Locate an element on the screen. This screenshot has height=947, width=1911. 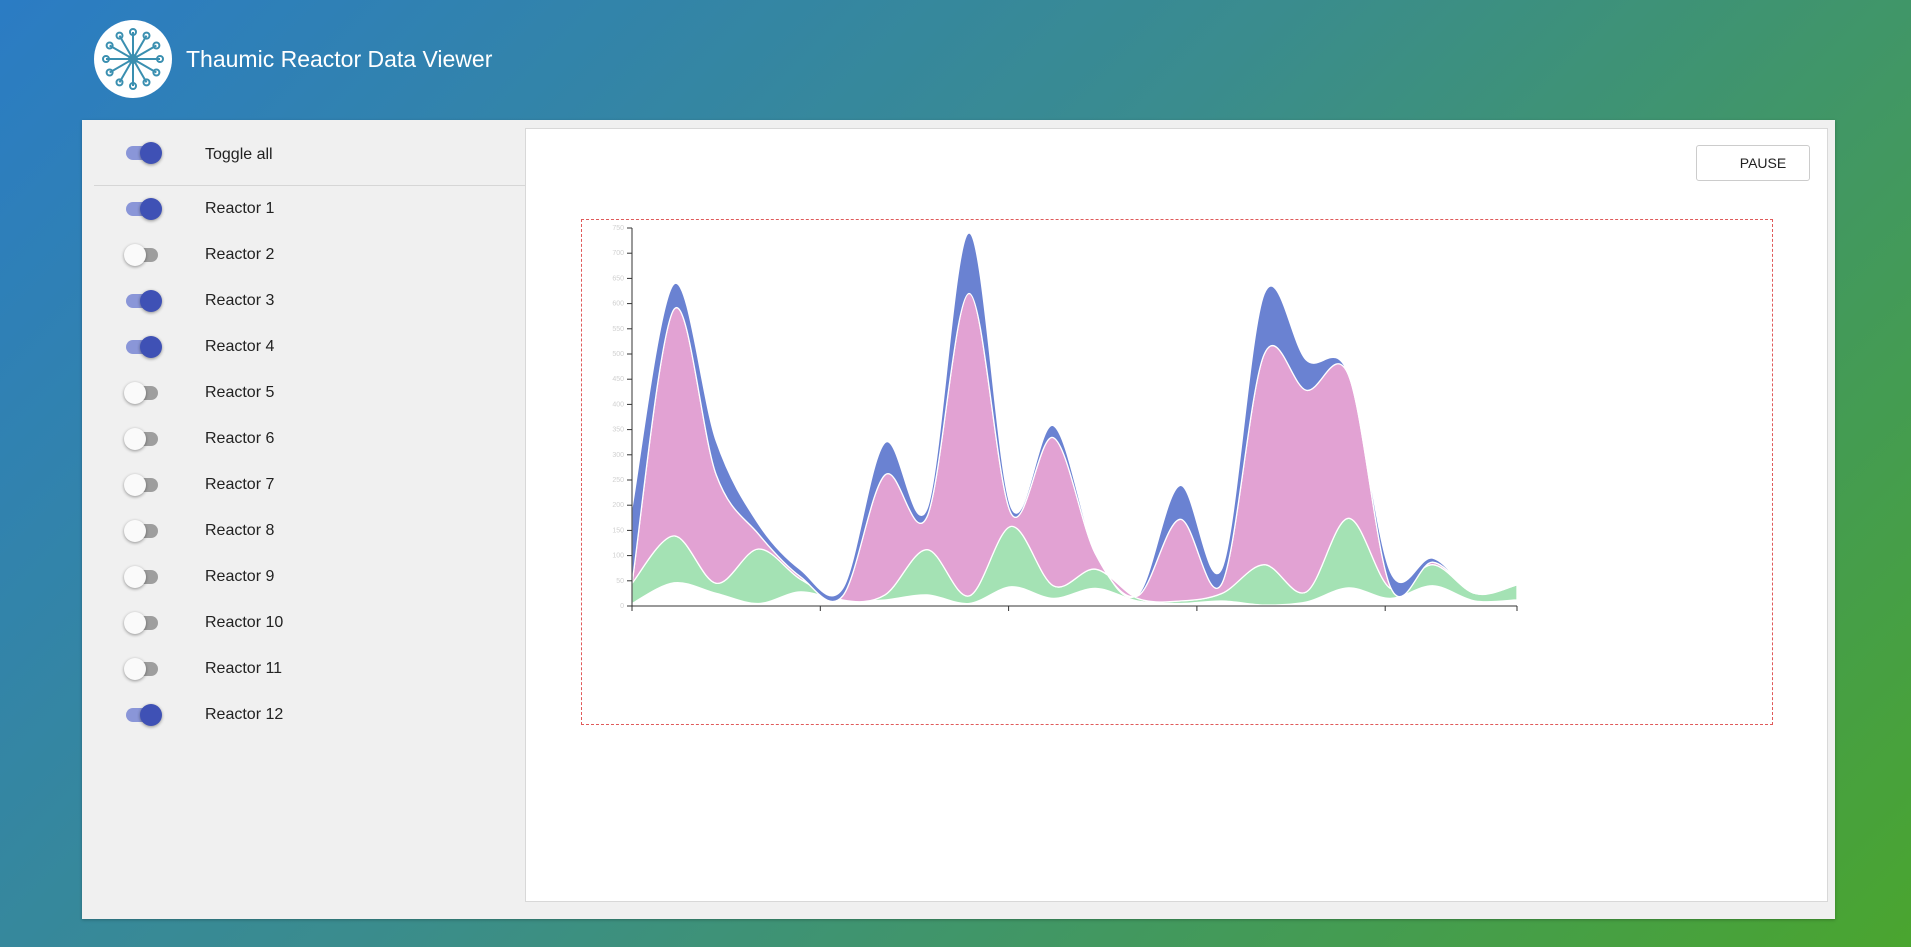
reactor-label: Reactor 1 is located at coordinates (240, 208).